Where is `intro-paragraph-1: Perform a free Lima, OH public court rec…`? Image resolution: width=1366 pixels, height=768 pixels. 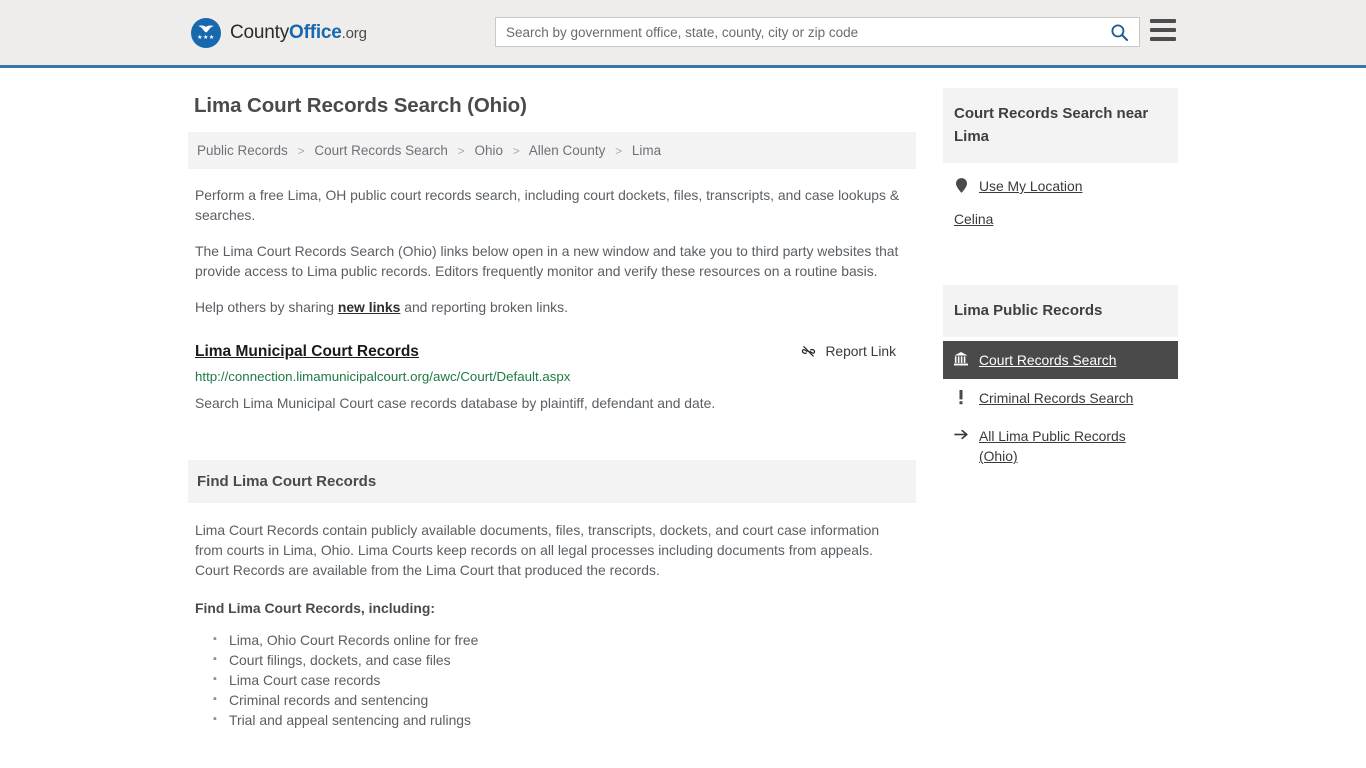
intro-paragraph-1: Perform a free Lima, OH public court rec… is located at coordinates (547, 205).